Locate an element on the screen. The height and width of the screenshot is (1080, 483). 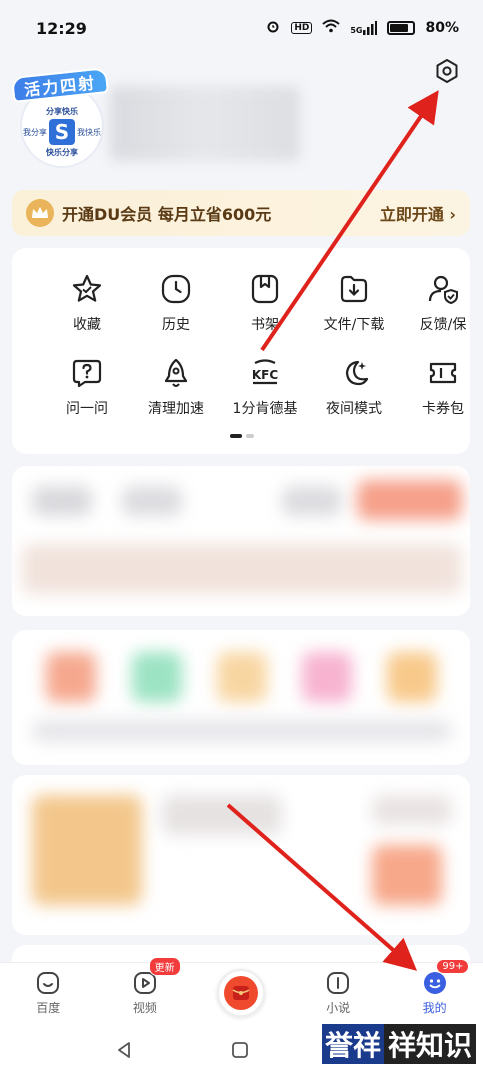
vip-open-link: 立即开通 › is located at coordinates (418, 213).